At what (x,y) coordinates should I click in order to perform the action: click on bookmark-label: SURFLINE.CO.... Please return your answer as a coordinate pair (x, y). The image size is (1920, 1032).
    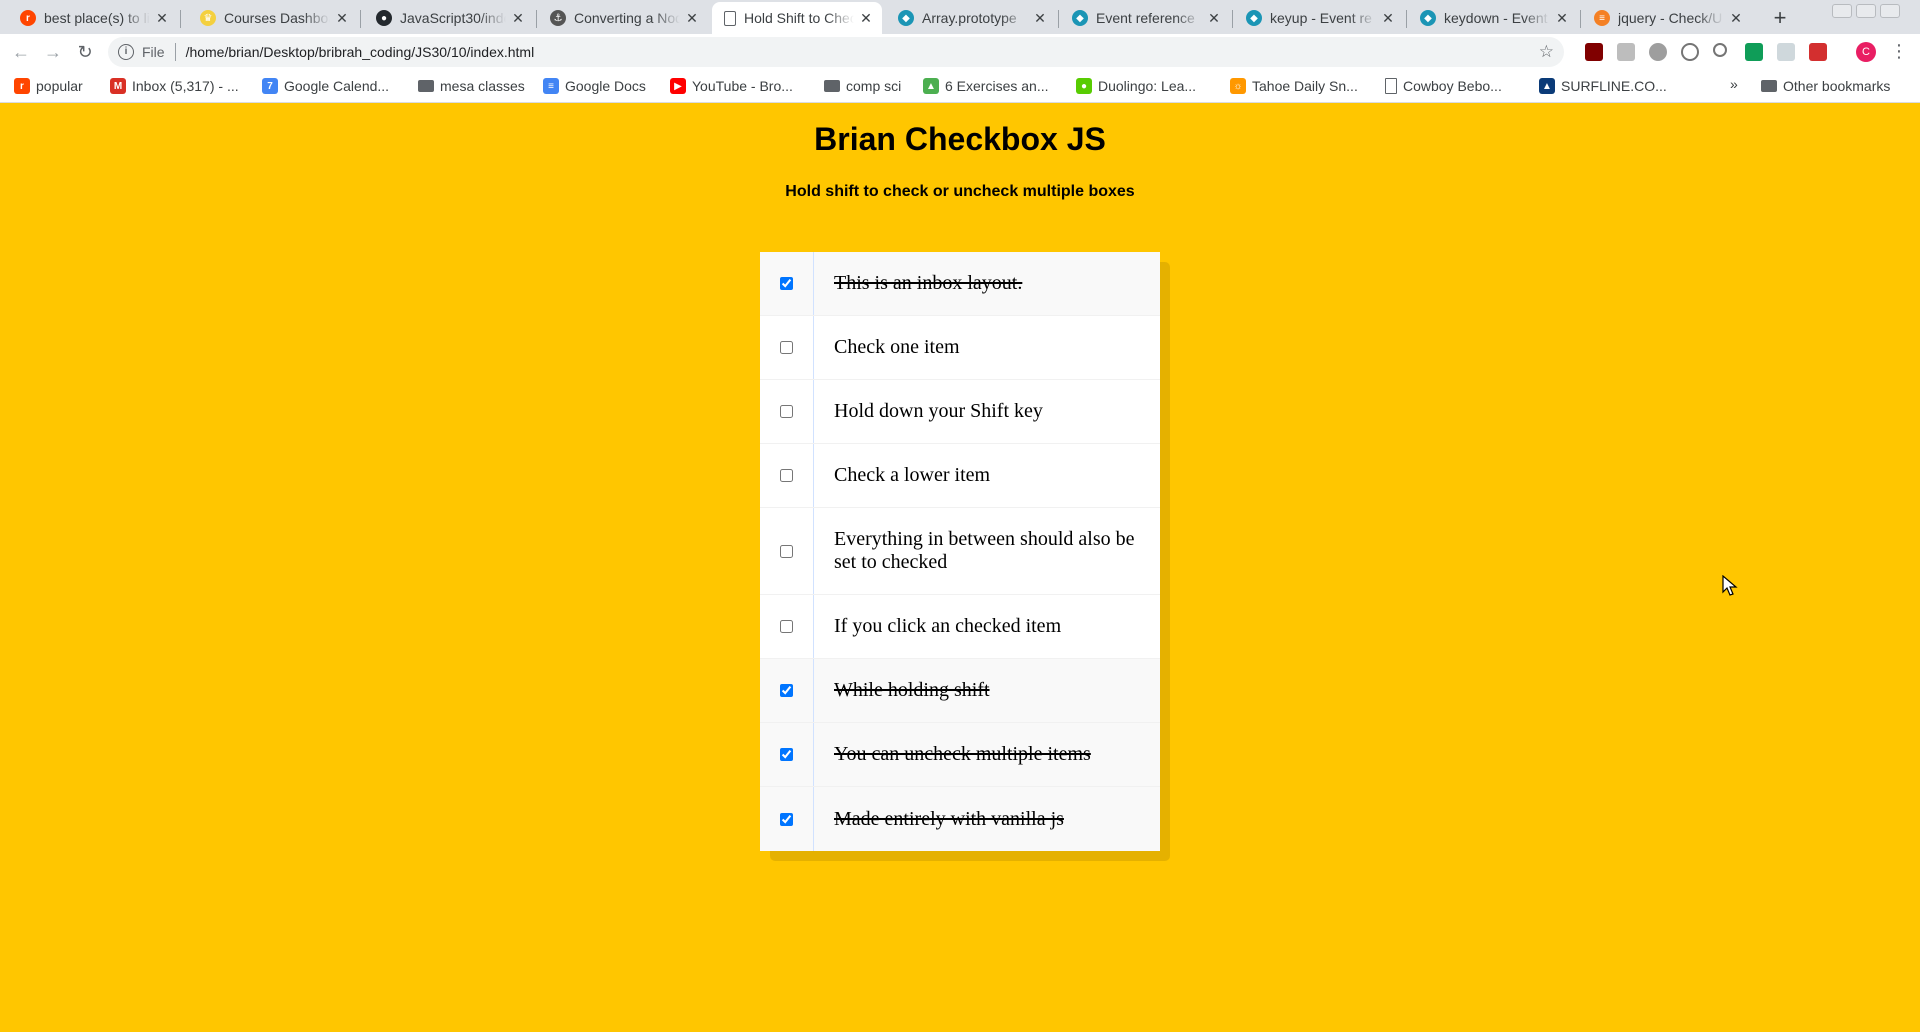
    Looking at the image, I should click on (1614, 86).